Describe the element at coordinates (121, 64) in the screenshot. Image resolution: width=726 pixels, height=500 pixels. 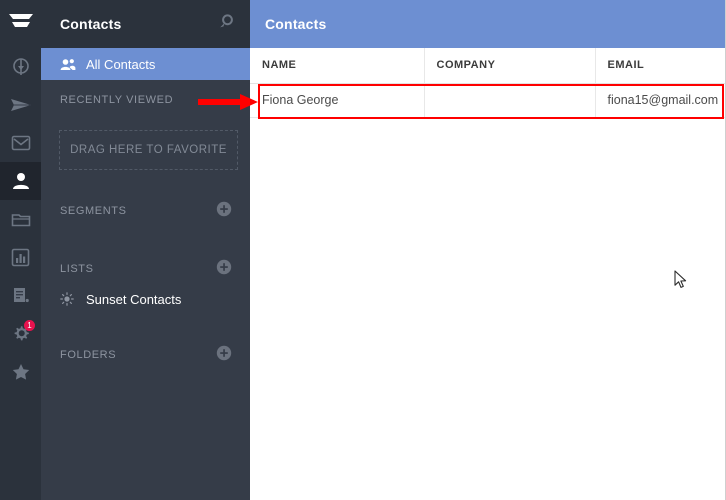
I see `sidebar-item-all-contacts-label: All Contacts` at that location.